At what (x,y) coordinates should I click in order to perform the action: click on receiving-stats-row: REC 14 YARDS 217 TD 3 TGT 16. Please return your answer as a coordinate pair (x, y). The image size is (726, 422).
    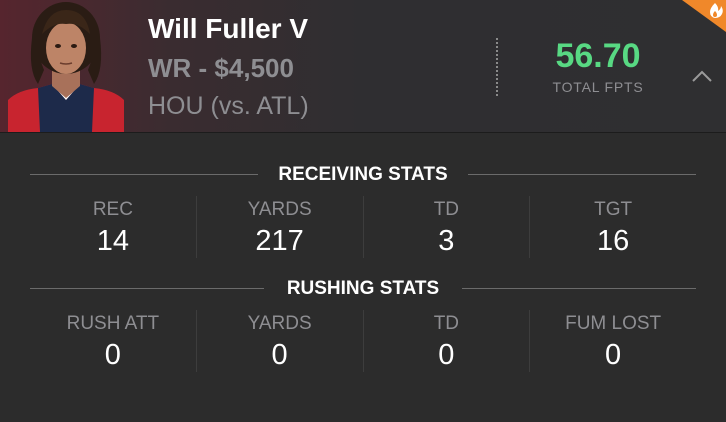
    Looking at the image, I should click on (363, 227).